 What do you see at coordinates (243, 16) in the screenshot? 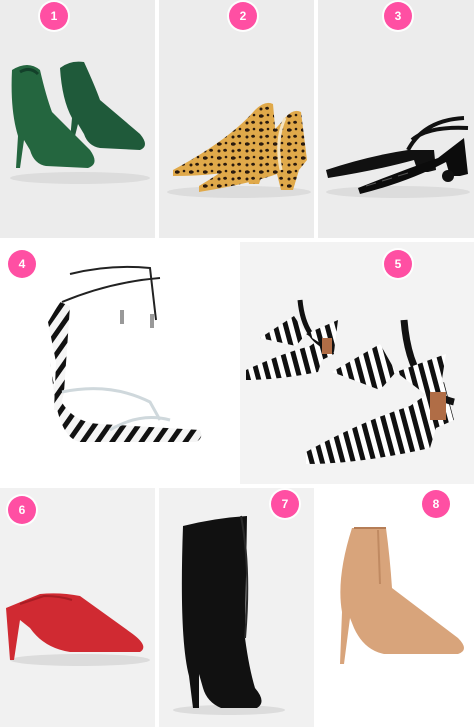
I see `item-number-badge: 2` at bounding box center [243, 16].